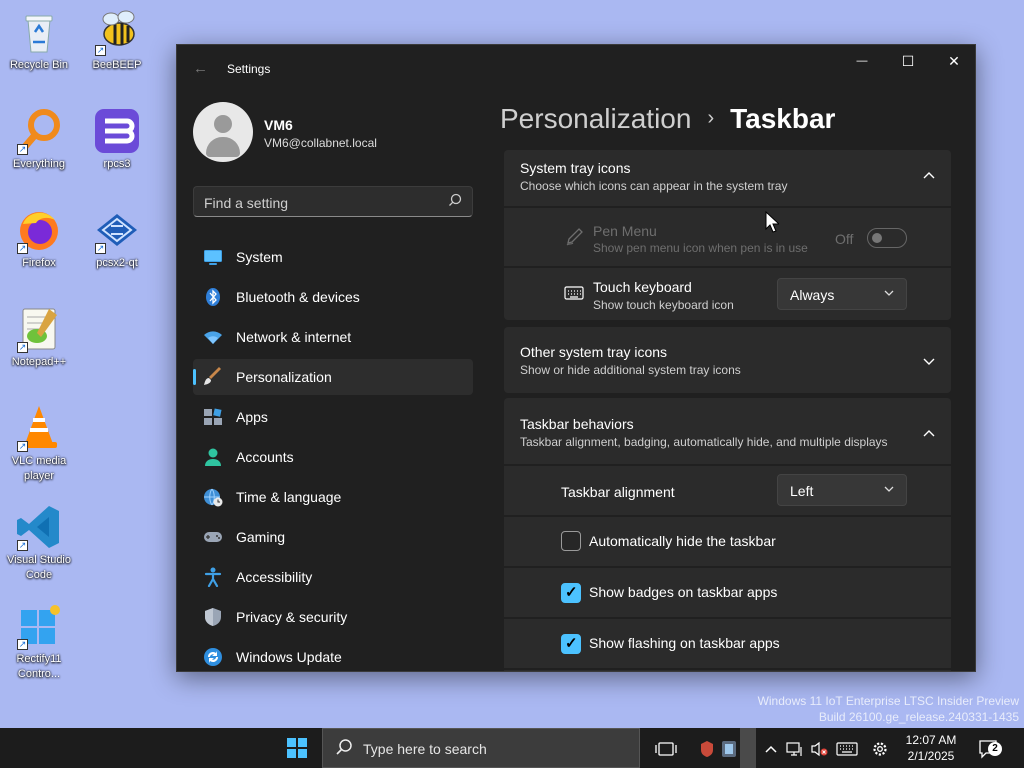 The image size is (1024, 768). What do you see at coordinates (908, 61) in the screenshot?
I see `maximize-button: ☐` at bounding box center [908, 61].